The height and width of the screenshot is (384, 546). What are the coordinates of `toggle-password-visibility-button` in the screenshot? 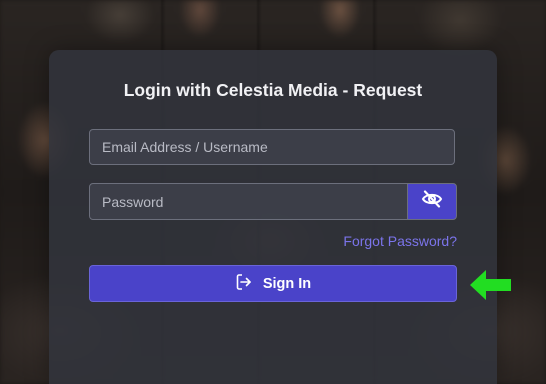 It's located at (432, 201).